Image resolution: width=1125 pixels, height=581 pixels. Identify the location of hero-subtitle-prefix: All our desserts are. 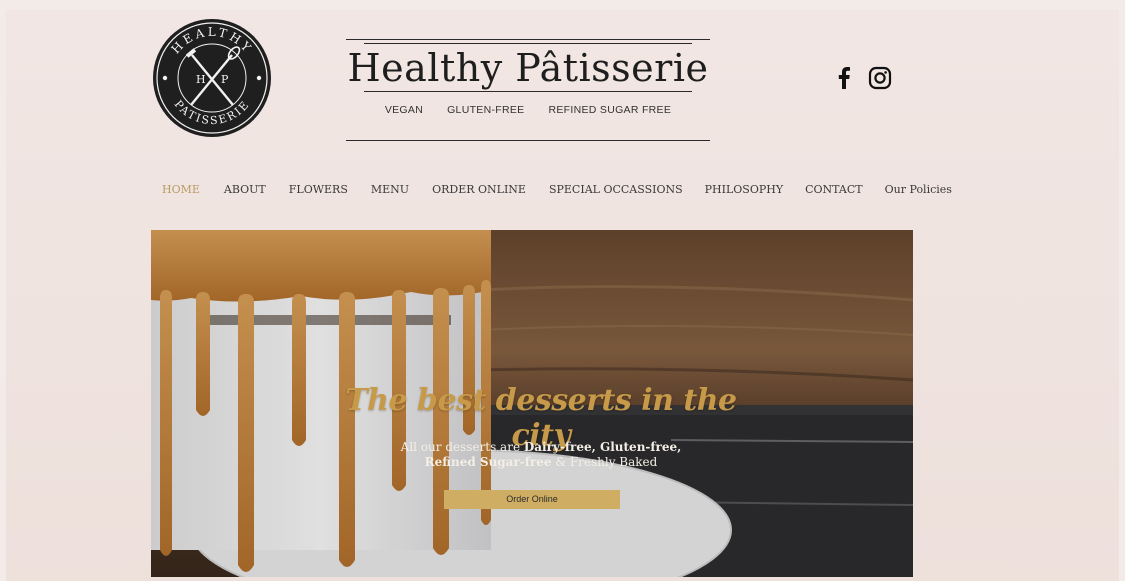
(462, 447).